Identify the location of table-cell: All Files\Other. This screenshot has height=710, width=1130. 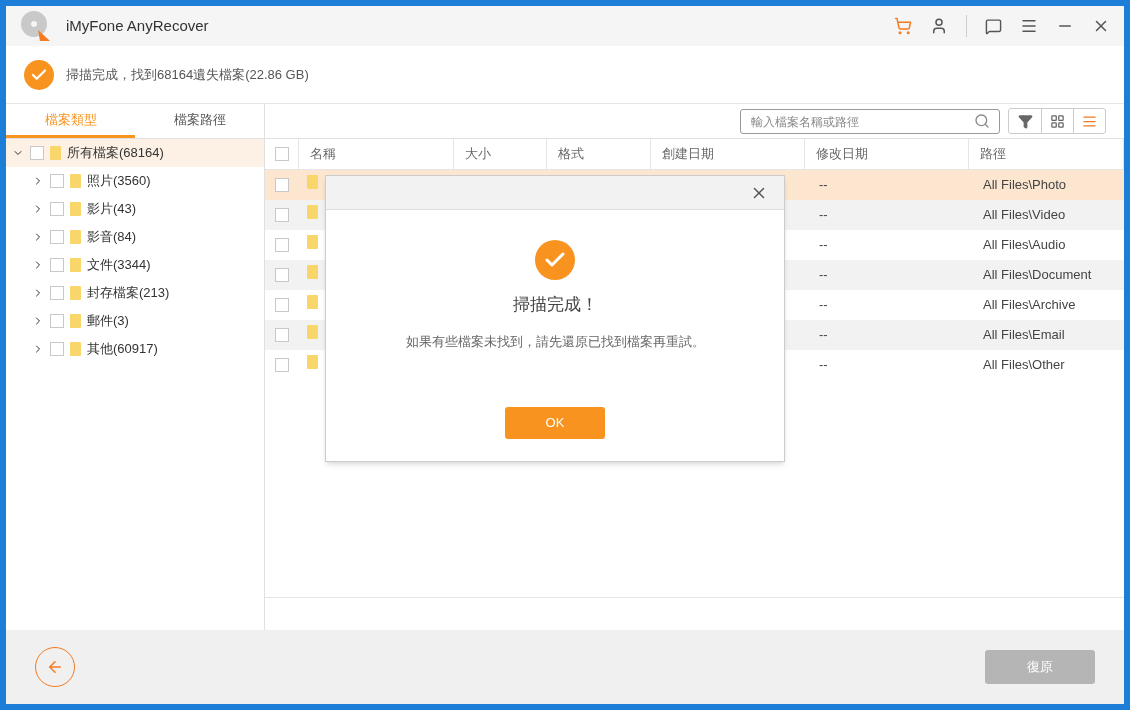
(1024, 365).